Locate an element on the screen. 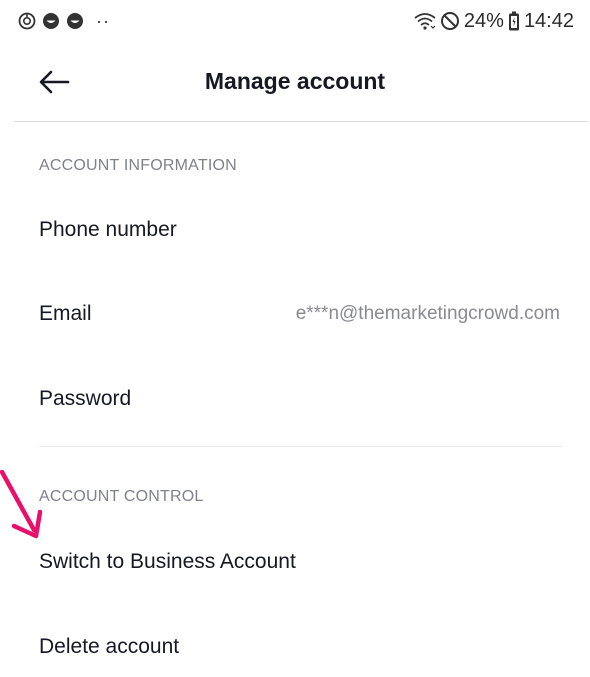 The width and height of the screenshot is (590, 677). phone-number-label: Phone number is located at coordinates (108, 229).